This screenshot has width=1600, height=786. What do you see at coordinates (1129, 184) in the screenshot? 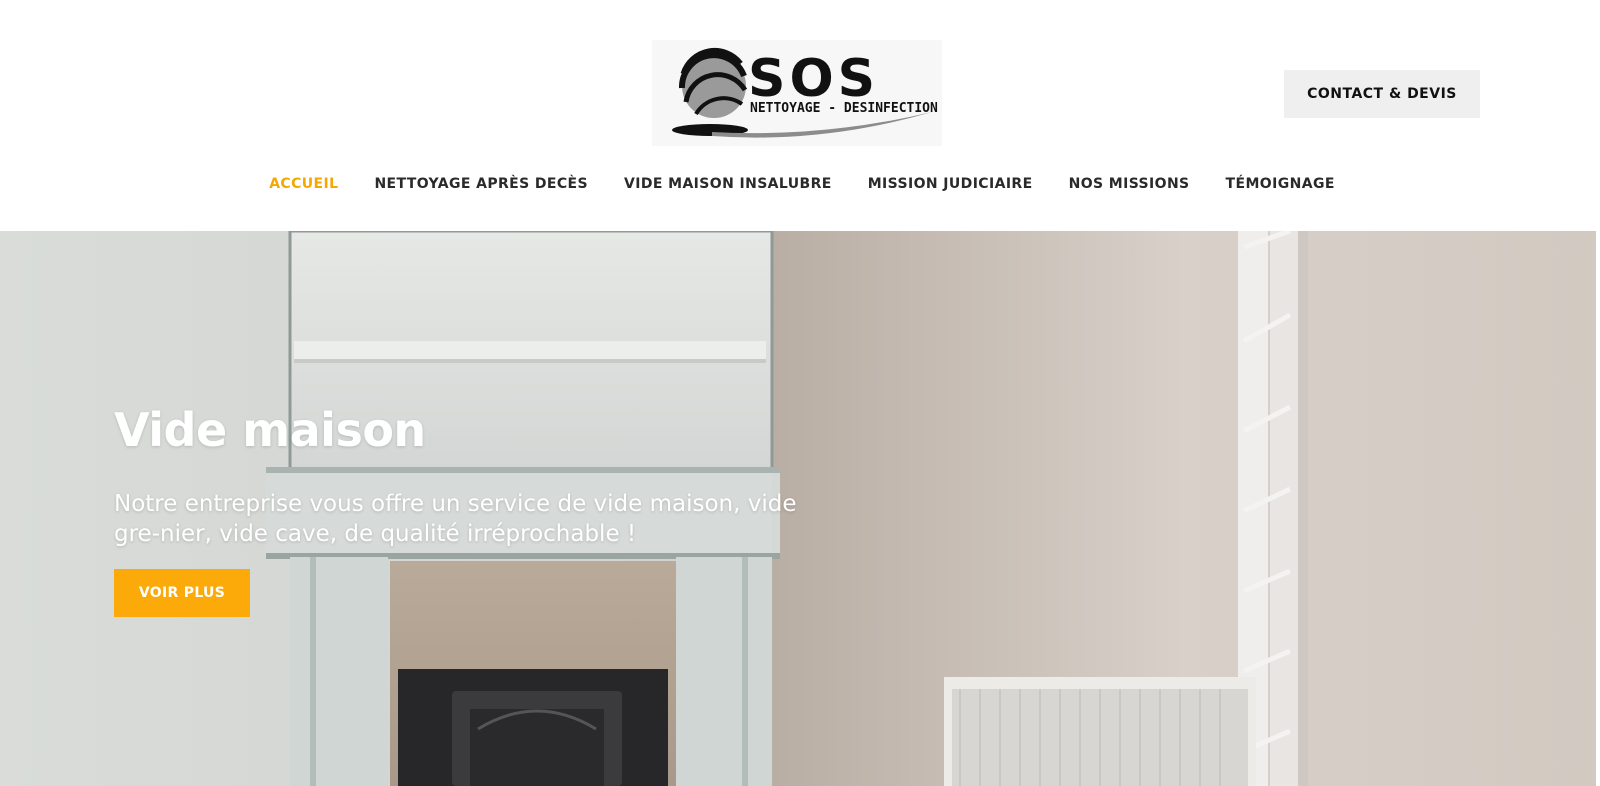
I see `nav-item-nos-missions: NOS MISSIONS` at bounding box center [1129, 184].